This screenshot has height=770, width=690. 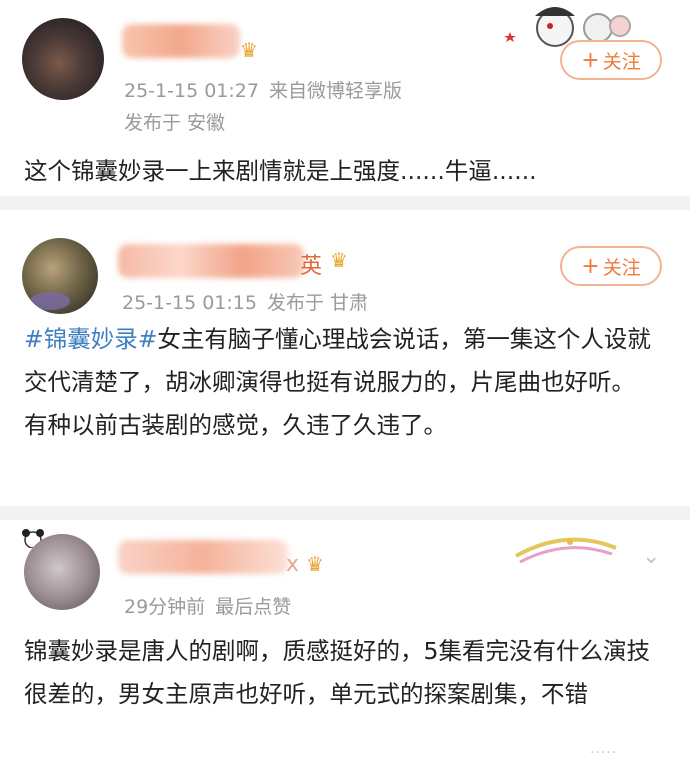 What do you see at coordinates (604, 753) in the screenshot?
I see `watermark: ·····` at bounding box center [604, 753].